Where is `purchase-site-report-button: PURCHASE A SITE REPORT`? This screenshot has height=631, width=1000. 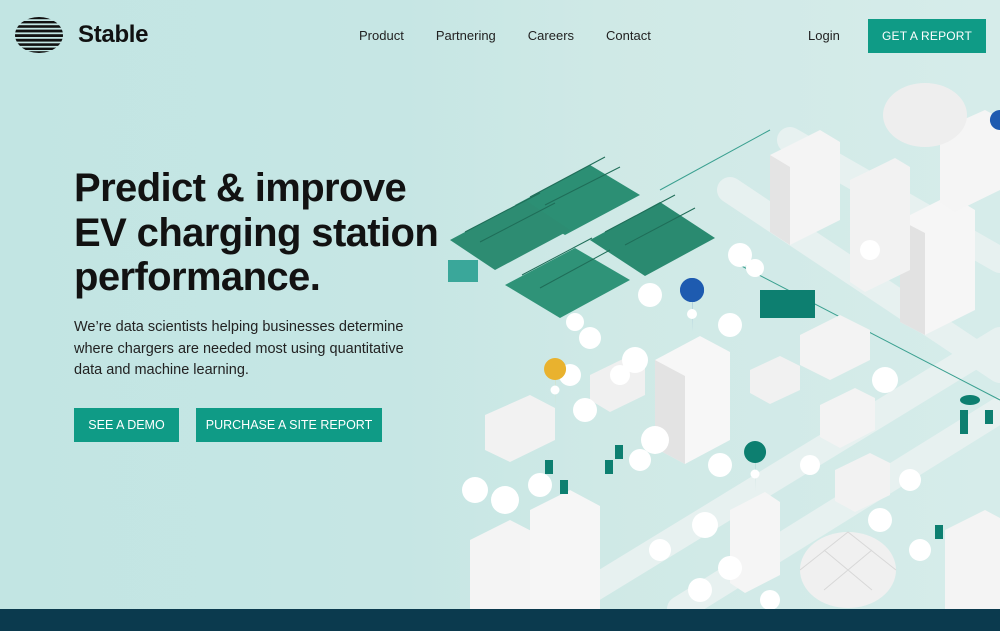 purchase-site-report-button: PURCHASE A SITE REPORT is located at coordinates (289, 425).